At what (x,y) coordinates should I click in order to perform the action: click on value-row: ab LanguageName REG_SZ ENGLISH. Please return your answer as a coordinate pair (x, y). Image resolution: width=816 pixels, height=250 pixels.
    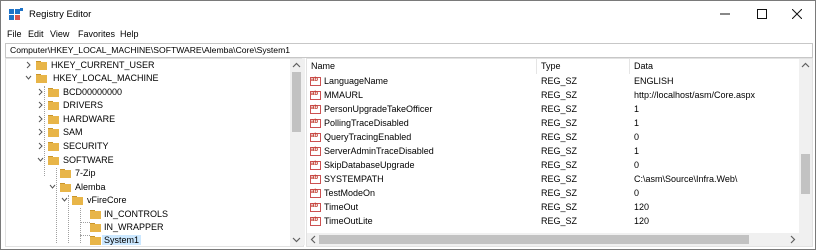
    Looking at the image, I should click on (553, 81).